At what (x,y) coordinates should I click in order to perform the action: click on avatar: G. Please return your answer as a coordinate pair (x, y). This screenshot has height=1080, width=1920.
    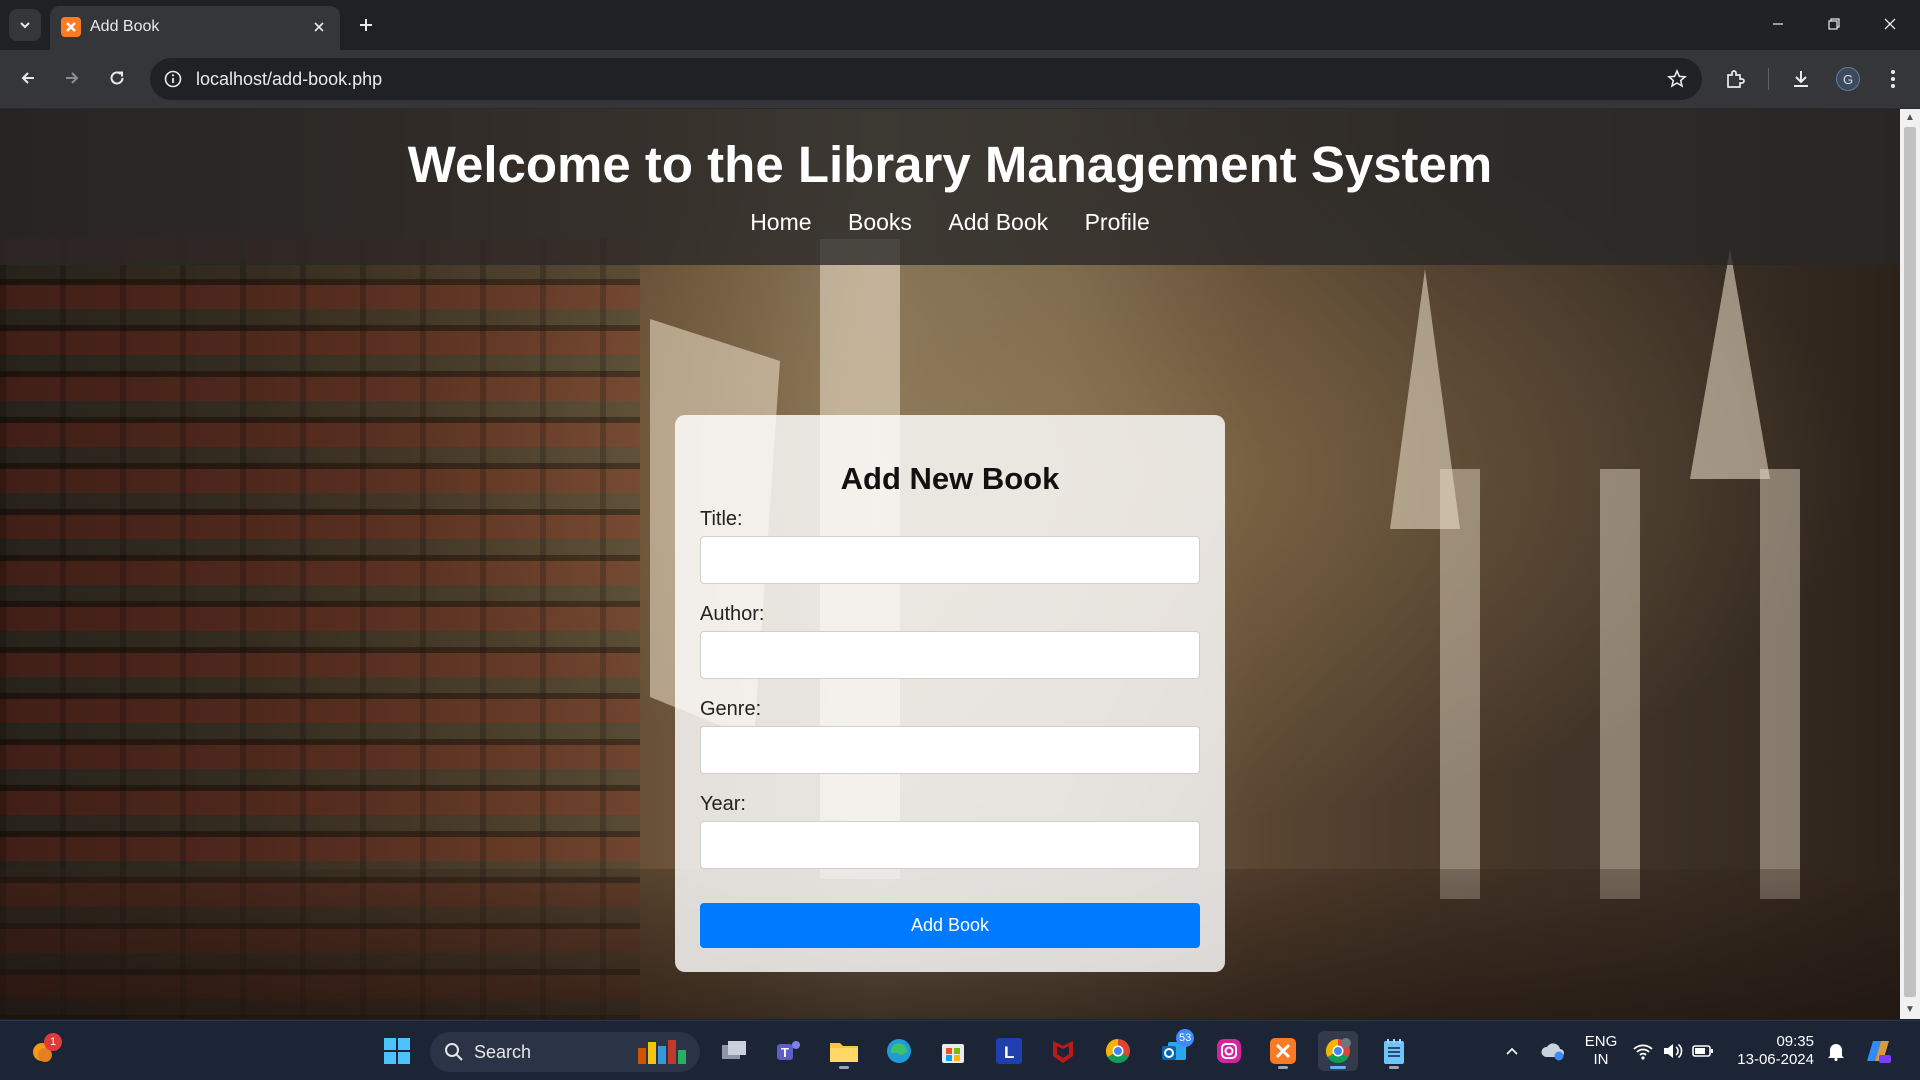
    Looking at the image, I should click on (1848, 79).